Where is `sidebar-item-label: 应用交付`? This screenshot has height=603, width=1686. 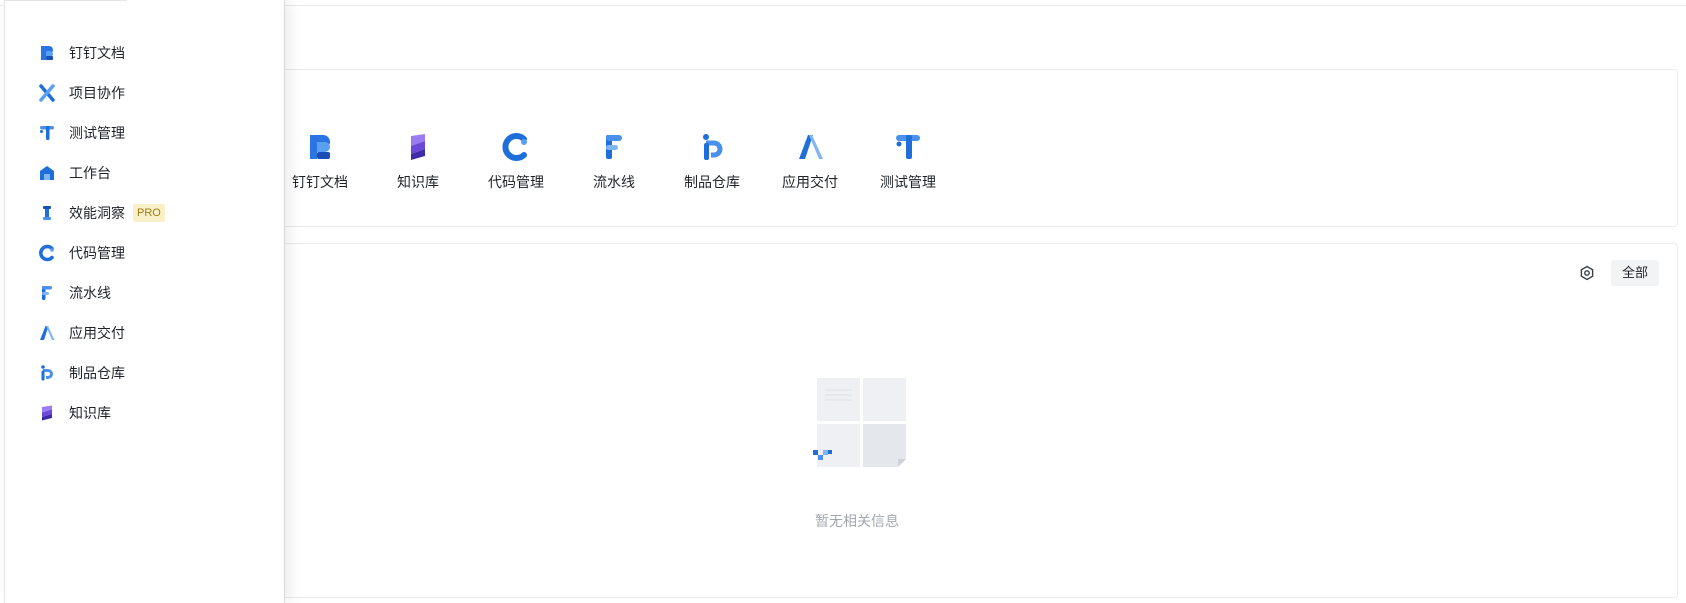
sidebar-item-label: 应用交付 is located at coordinates (97, 333).